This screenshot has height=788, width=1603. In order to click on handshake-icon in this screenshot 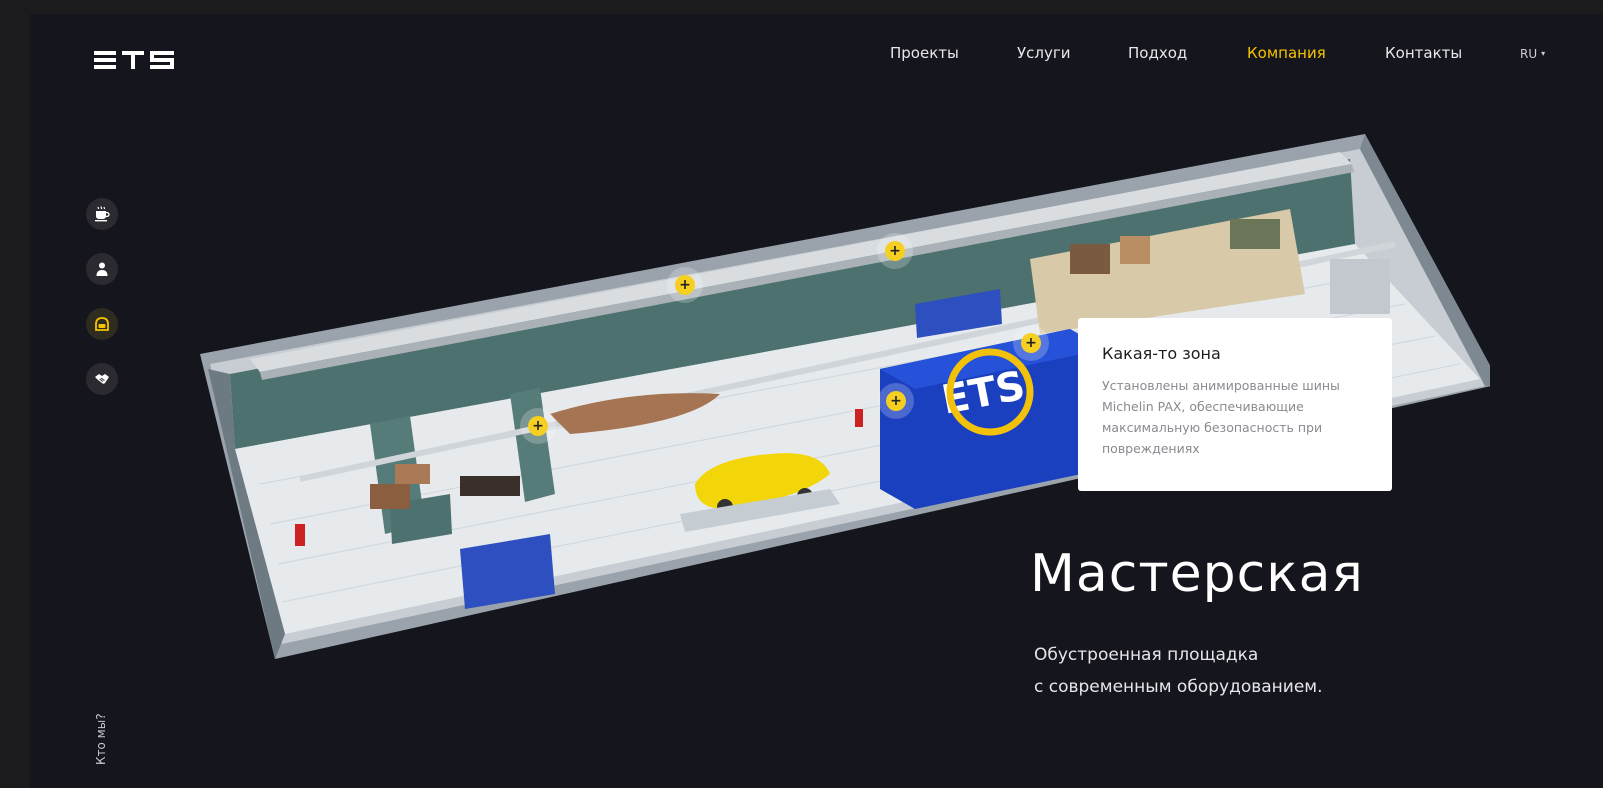, I will do `click(102, 379)`.